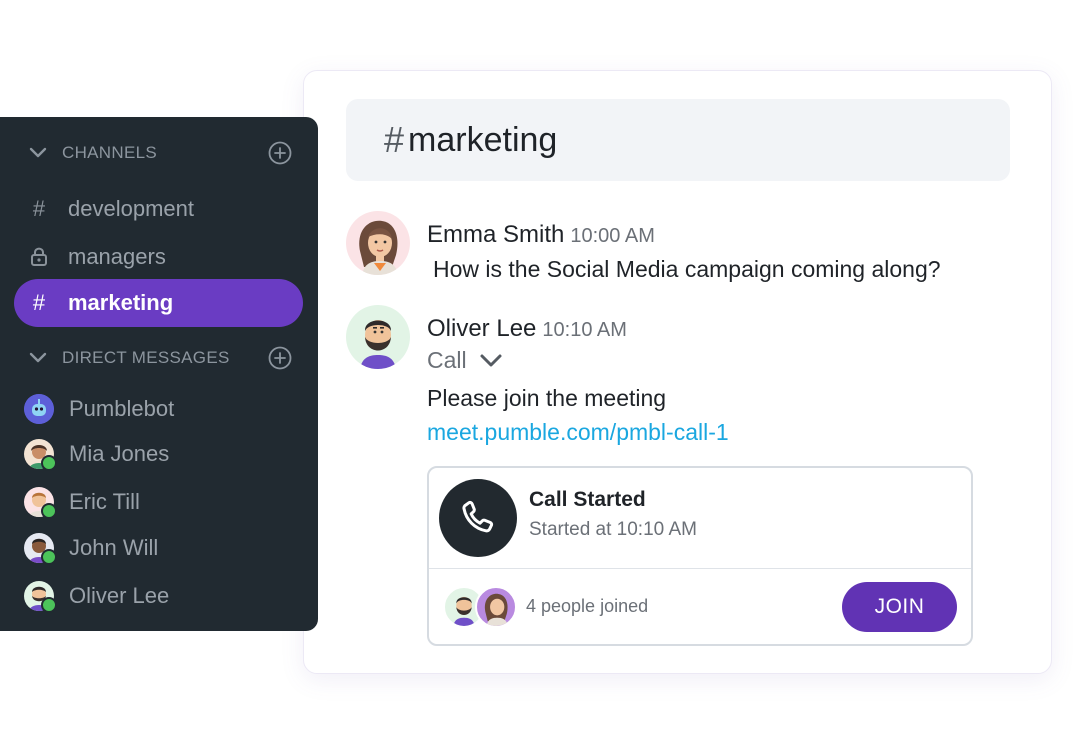 This screenshot has height=745, width=1079. What do you see at coordinates (495, 234) in the screenshot?
I see `author-name: Emma Smith` at bounding box center [495, 234].